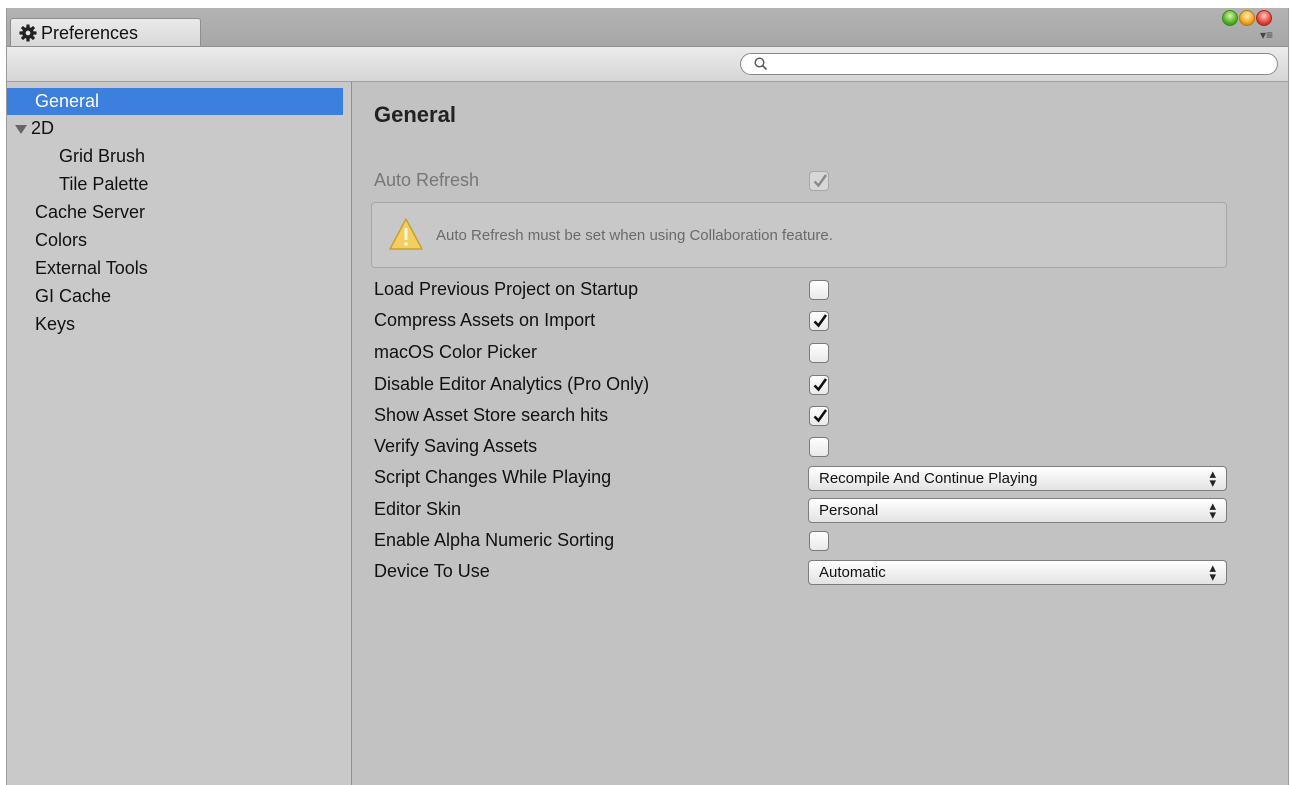 This screenshot has height=785, width=1290. Describe the element at coordinates (819, 541) in the screenshot. I see `alpha-numeric-sorting-checkbox` at that location.